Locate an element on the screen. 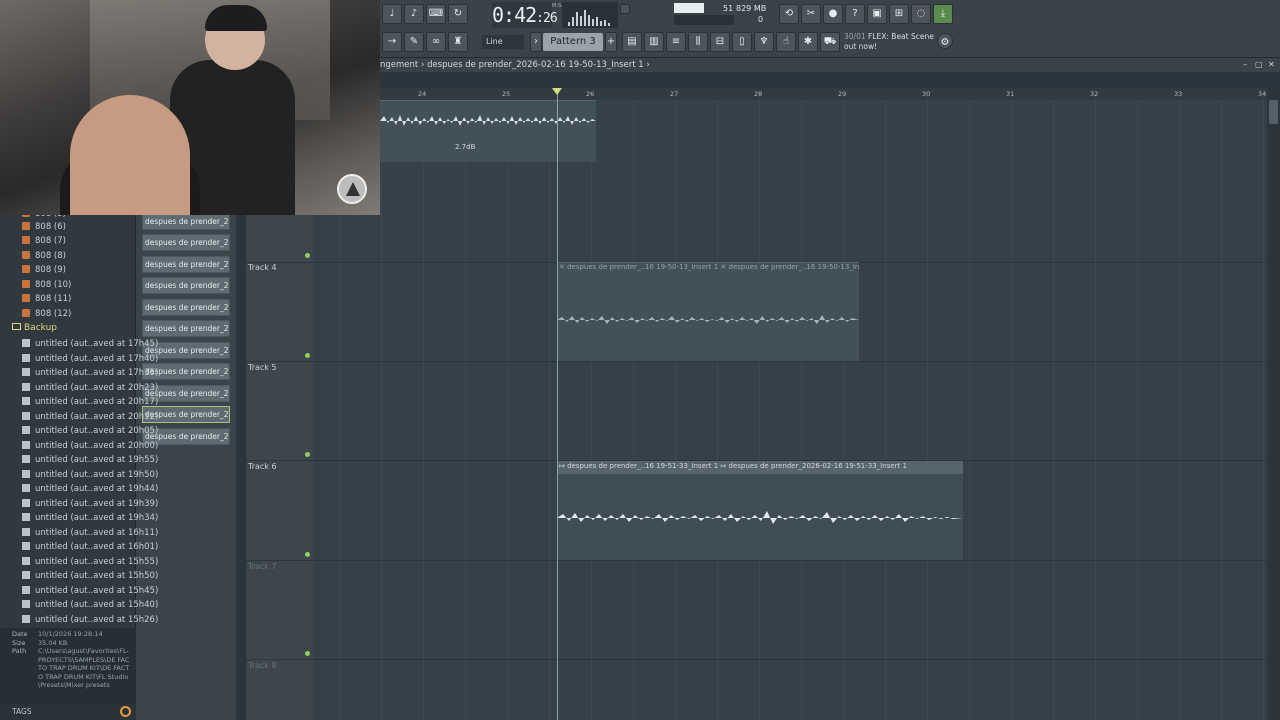 This screenshot has width=1280, height=720. timeline-ruler: 24 25 26 27 28 29 30 31 32 33 34 is located at coordinates (823, 94).